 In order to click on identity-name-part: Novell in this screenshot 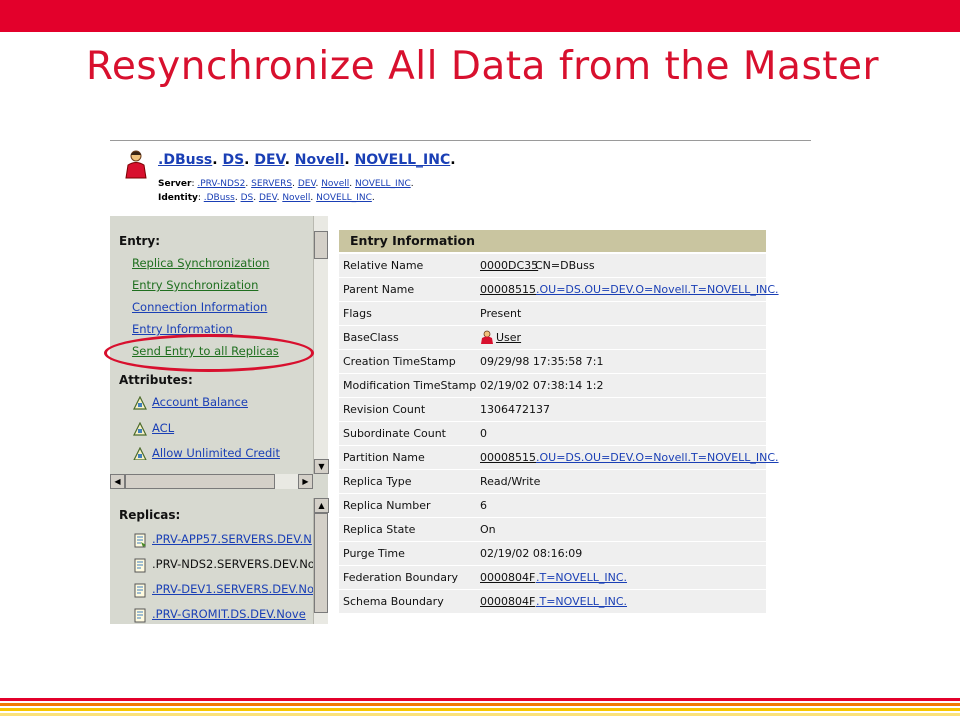, I will do `click(296, 198)`.